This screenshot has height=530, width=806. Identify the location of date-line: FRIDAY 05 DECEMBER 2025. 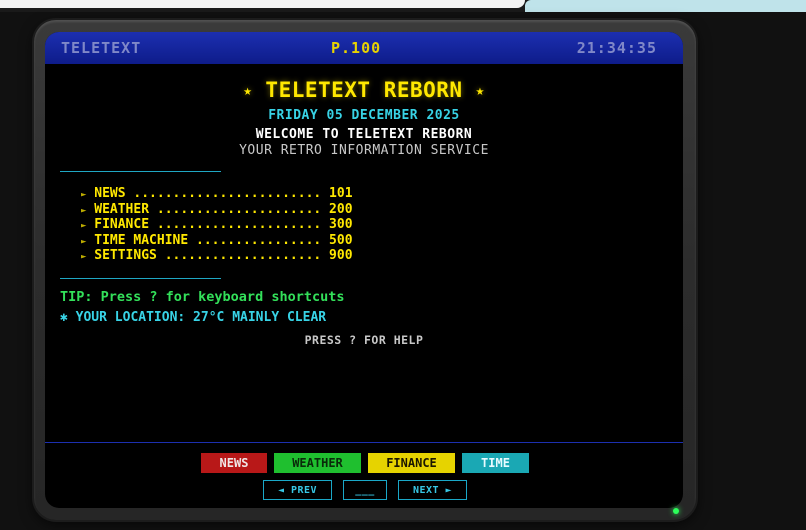
(364, 115).